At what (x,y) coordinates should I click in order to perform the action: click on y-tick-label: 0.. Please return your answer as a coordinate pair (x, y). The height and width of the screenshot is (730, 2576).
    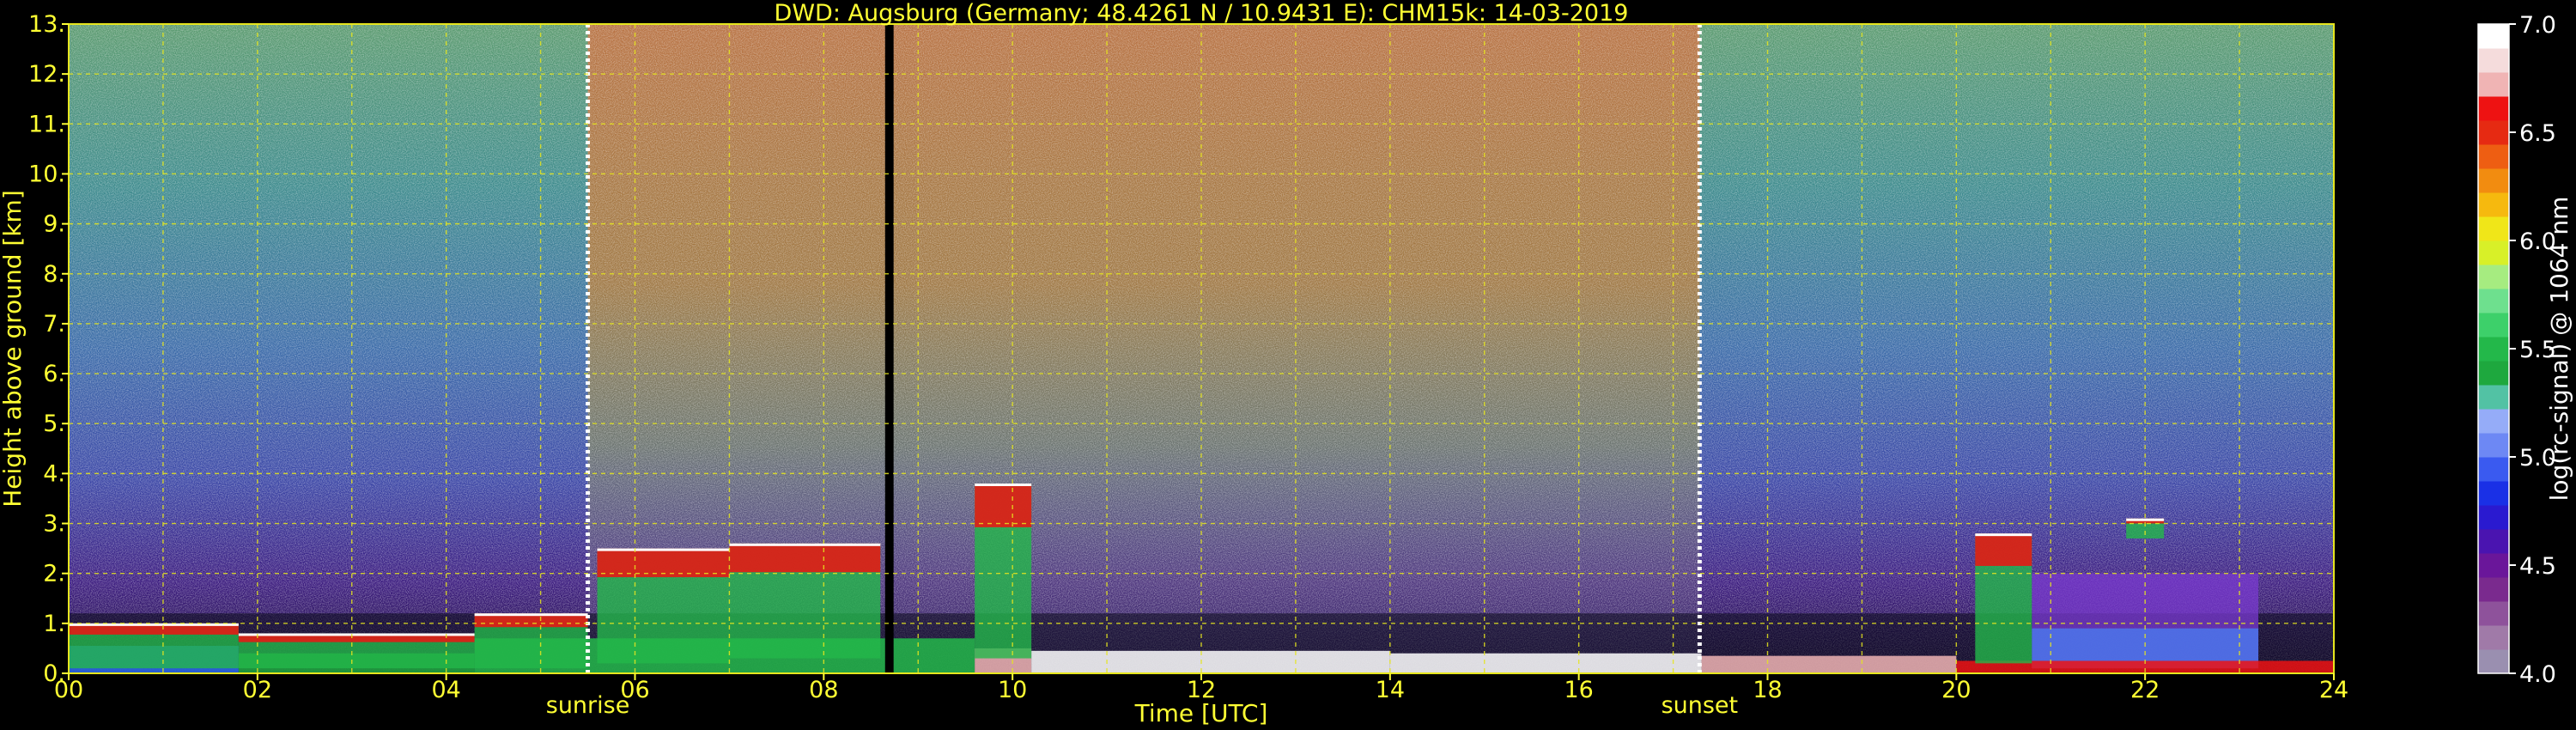
    Looking at the image, I should click on (54, 673).